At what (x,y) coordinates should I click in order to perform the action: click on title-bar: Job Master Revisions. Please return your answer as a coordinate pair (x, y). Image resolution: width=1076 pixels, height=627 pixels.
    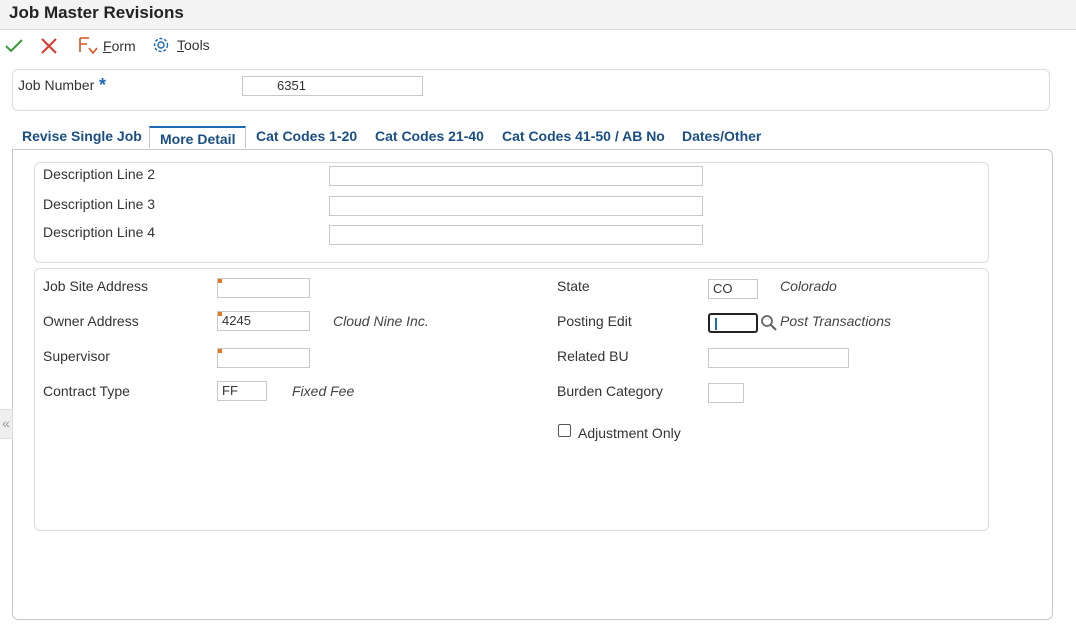
    Looking at the image, I should click on (538, 15).